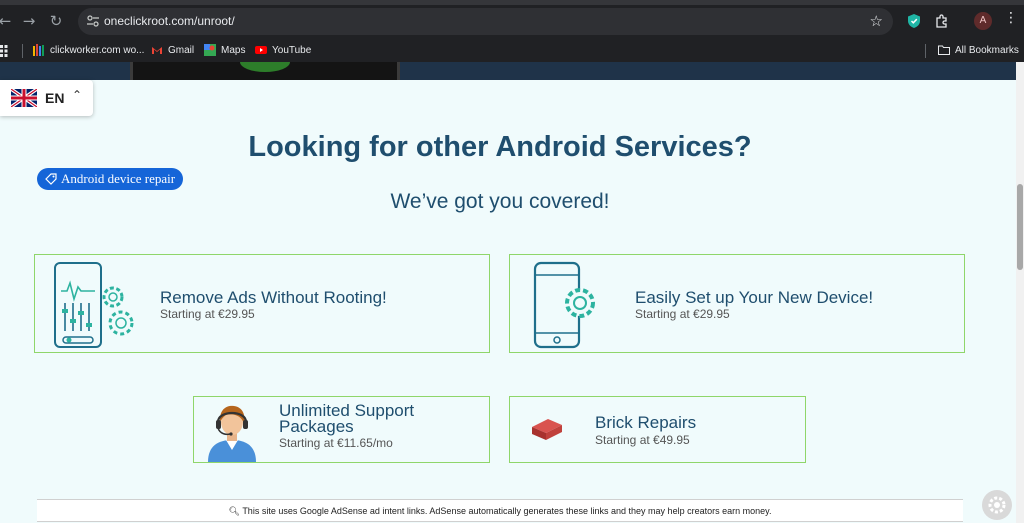 This screenshot has width=1024, height=523. Describe the element at coordinates (1020, 227) in the screenshot. I see `scrollbar-thumb` at that location.